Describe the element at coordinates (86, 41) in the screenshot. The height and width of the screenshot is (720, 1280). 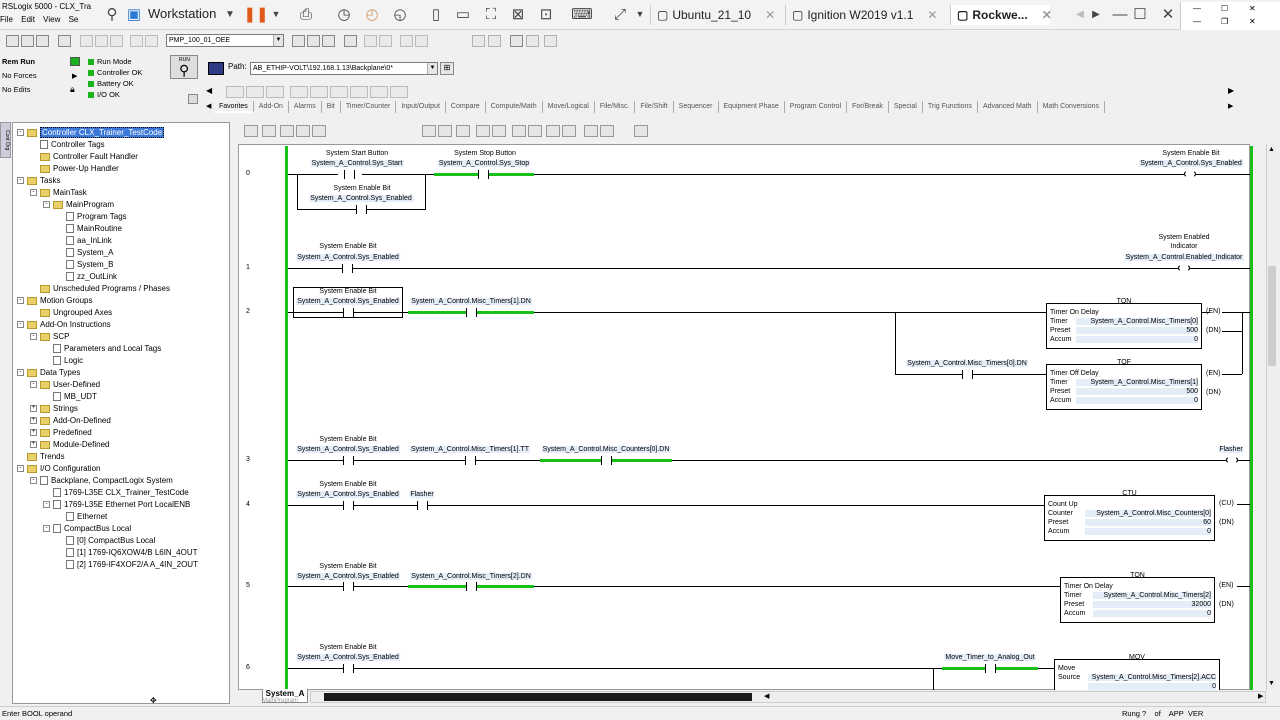
I see `cut-icon` at that location.